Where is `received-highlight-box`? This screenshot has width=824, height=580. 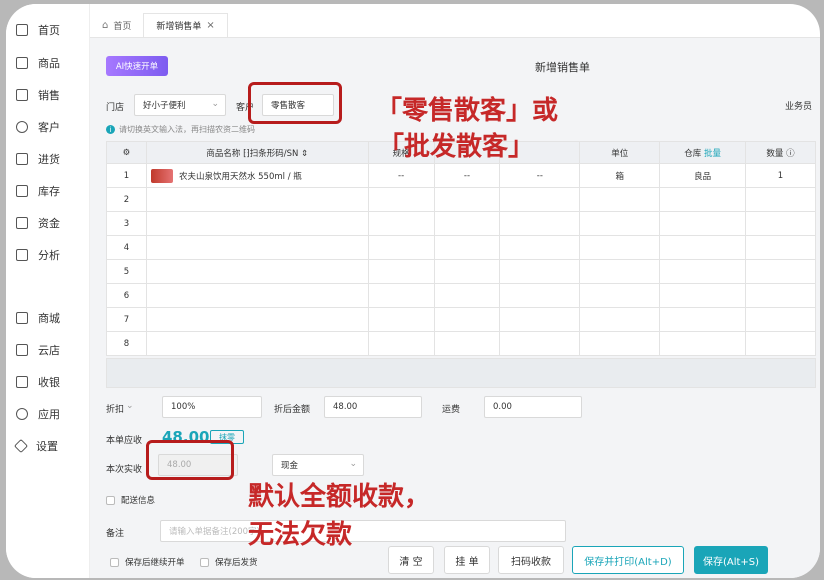
received-highlight-box is located at coordinates (190, 460).